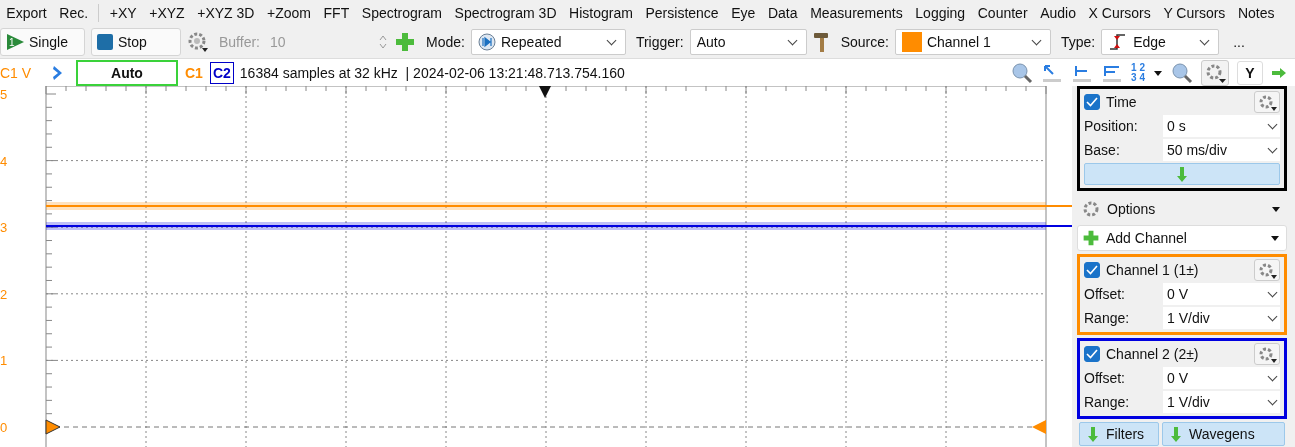  What do you see at coordinates (4, 294) in the screenshot?
I see `axis-tick-label: 2` at bounding box center [4, 294].